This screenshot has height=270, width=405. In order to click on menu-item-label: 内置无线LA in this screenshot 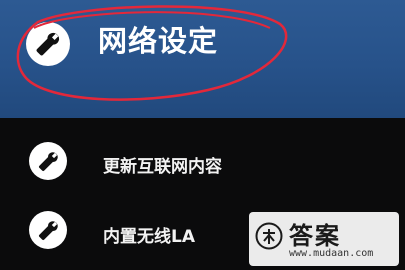, I will do `click(149, 237)`.